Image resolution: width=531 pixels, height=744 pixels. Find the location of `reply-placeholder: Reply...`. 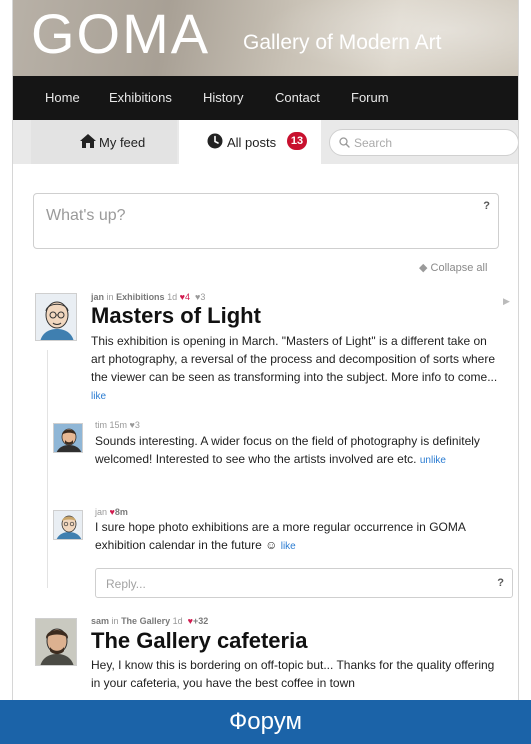

reply-placeholder: Reply... is located at coordinates (126, 584).